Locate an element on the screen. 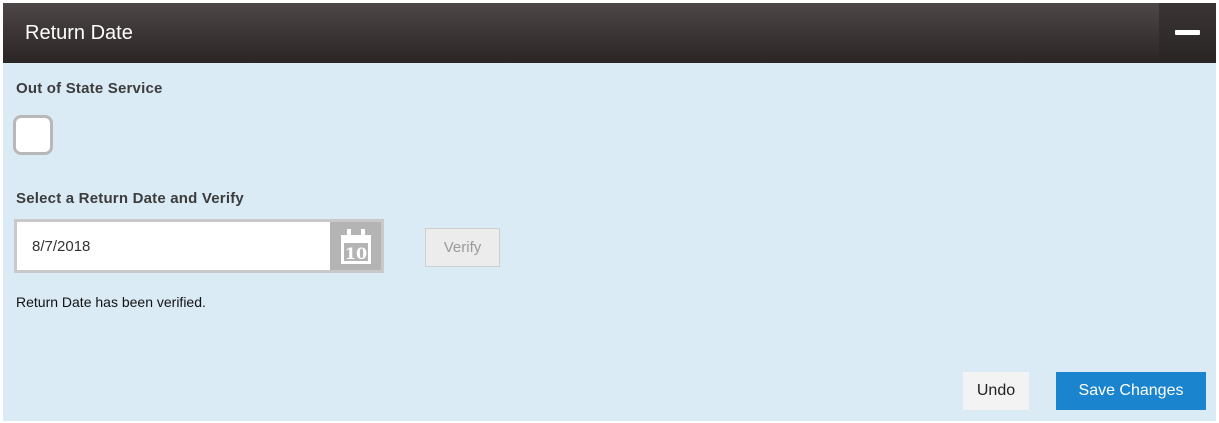 The image size is (1219, 423). calendar-button: 10 is located at coordinates (355, 246).